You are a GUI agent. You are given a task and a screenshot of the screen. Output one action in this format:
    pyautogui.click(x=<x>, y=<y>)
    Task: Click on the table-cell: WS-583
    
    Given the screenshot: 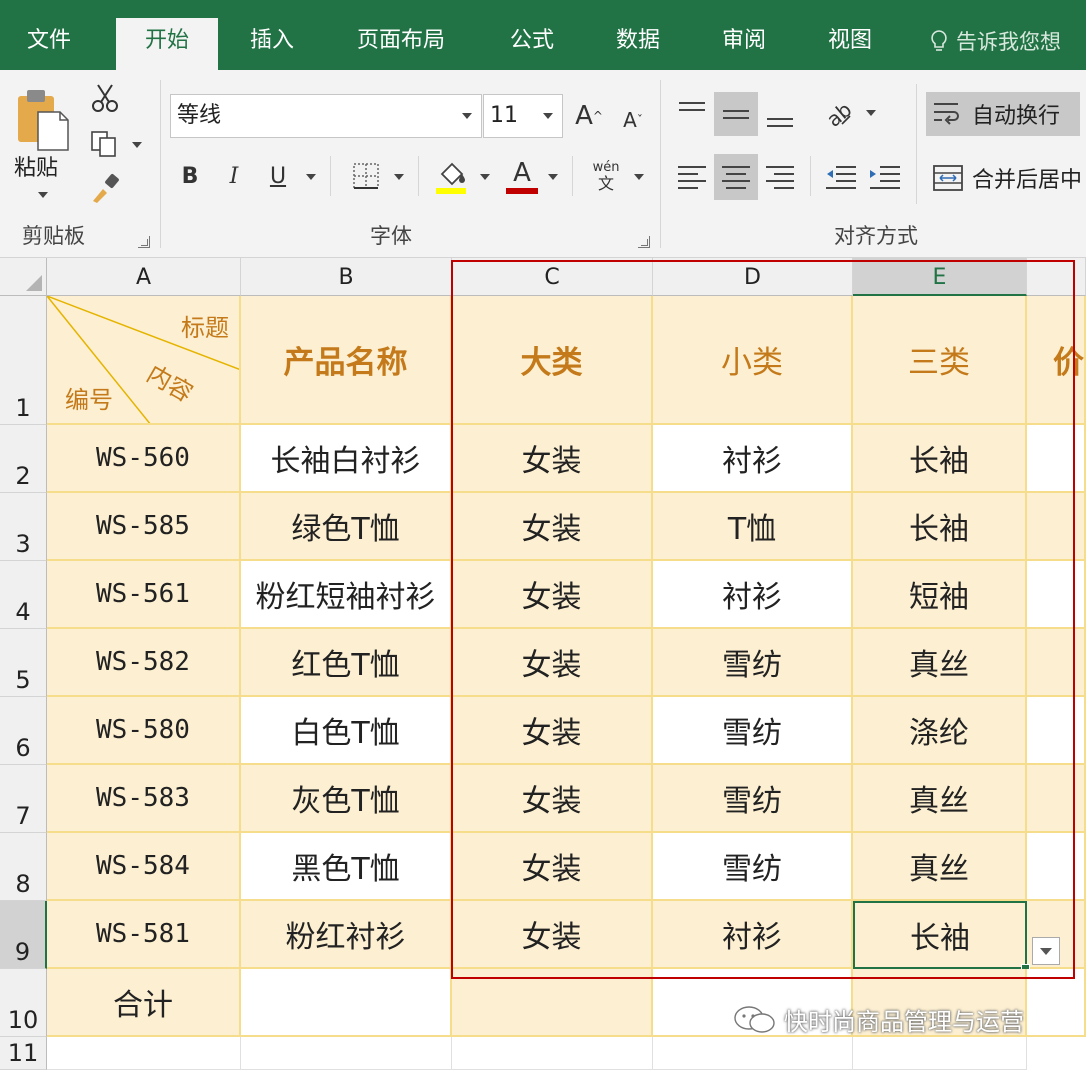 What is the action you would take?
    pyautogui.click(x=144, y=799)
    